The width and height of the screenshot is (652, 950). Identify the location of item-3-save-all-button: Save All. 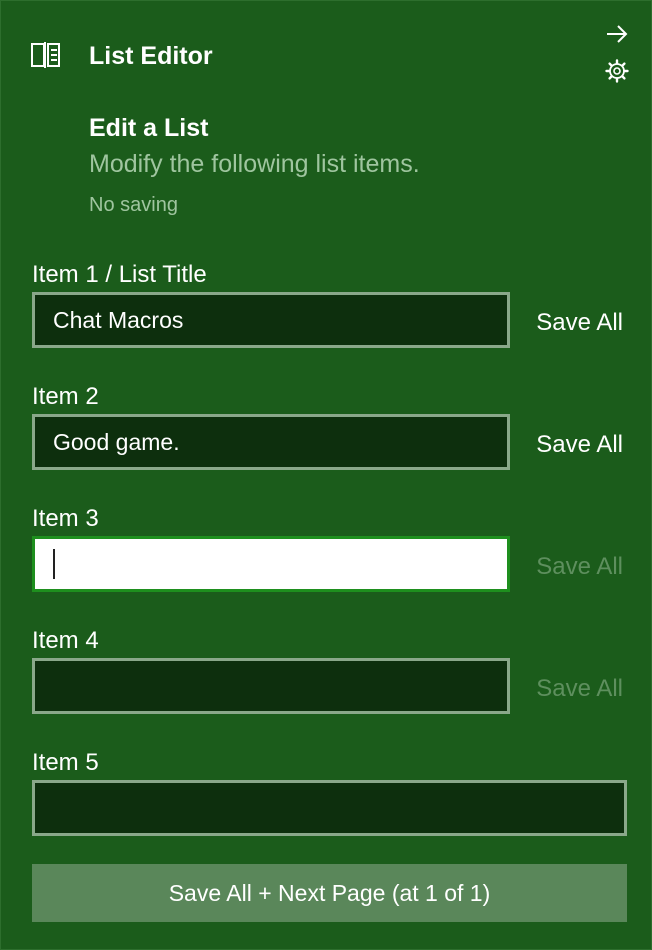
(579, 567).